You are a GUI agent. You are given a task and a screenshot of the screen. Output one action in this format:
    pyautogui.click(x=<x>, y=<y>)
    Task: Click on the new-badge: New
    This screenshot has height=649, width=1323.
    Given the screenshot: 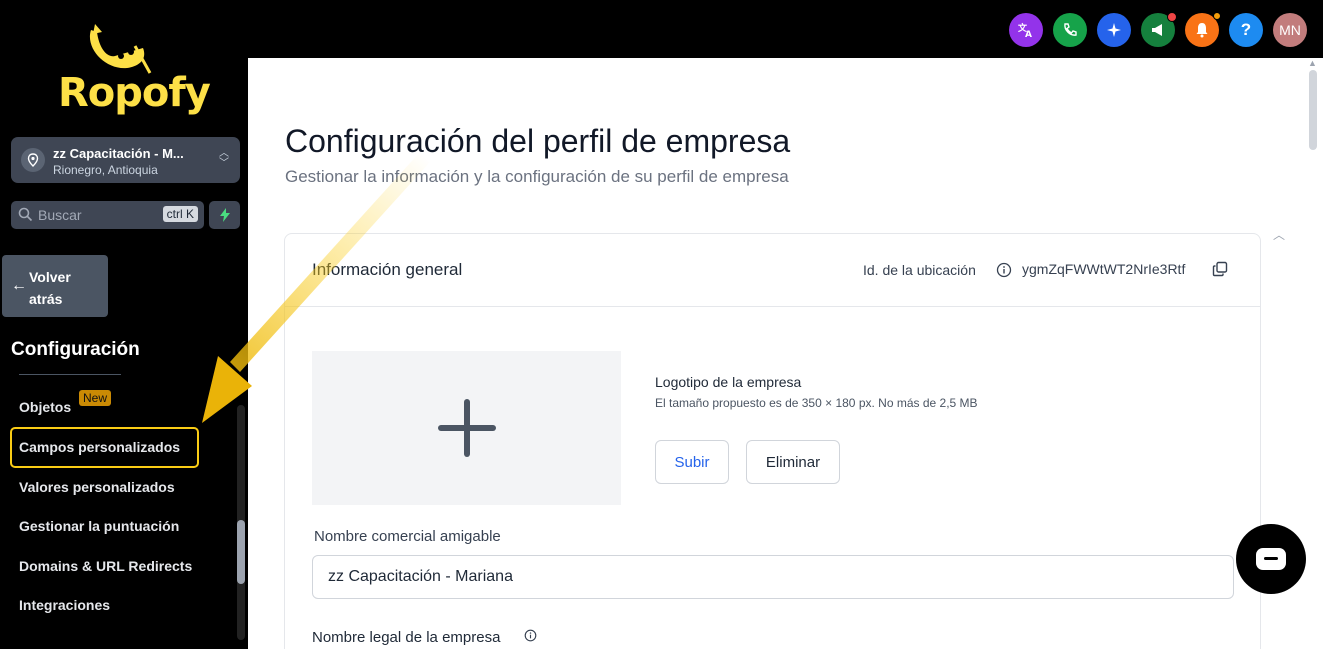 What is the action you would take?
    pyautogui.click(x=95, y=398)
    